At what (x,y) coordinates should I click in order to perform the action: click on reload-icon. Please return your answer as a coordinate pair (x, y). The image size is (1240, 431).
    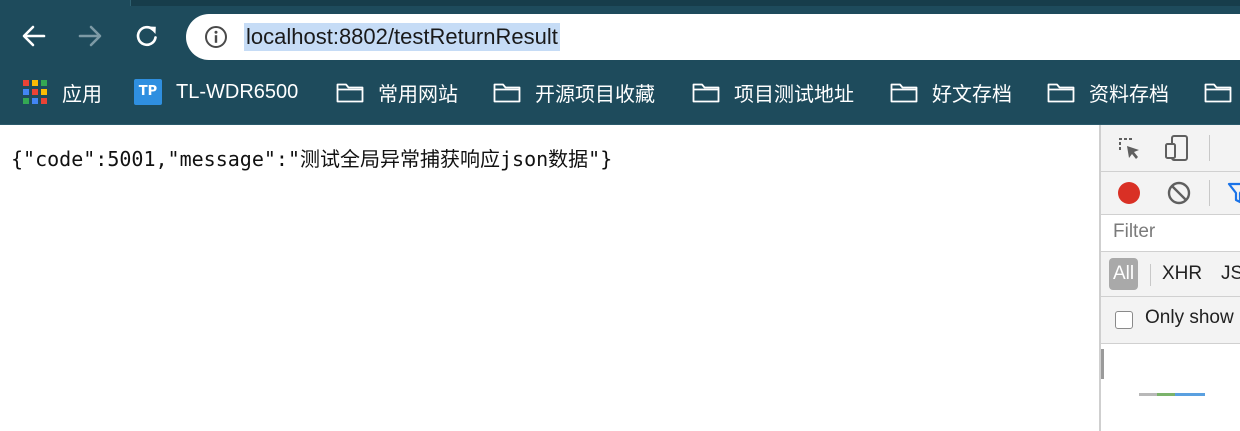
    Looking at the image, I should click on (146, 36).